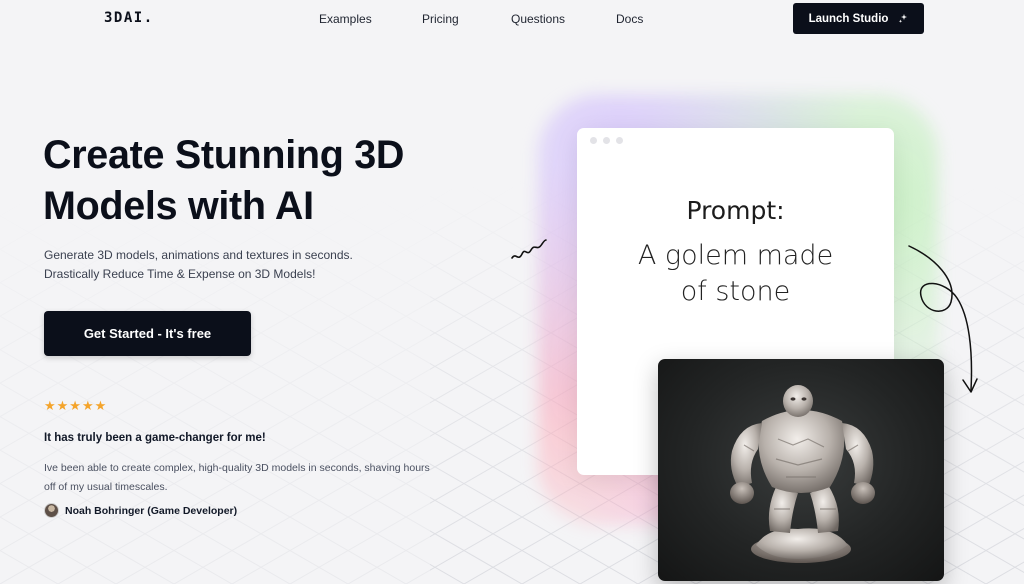 The image size is (1024, 584). Describe the element at coordinates (253, 181) in the screenshot. I see `hero-title: Create Stunning 3D Models with AI` at that location.